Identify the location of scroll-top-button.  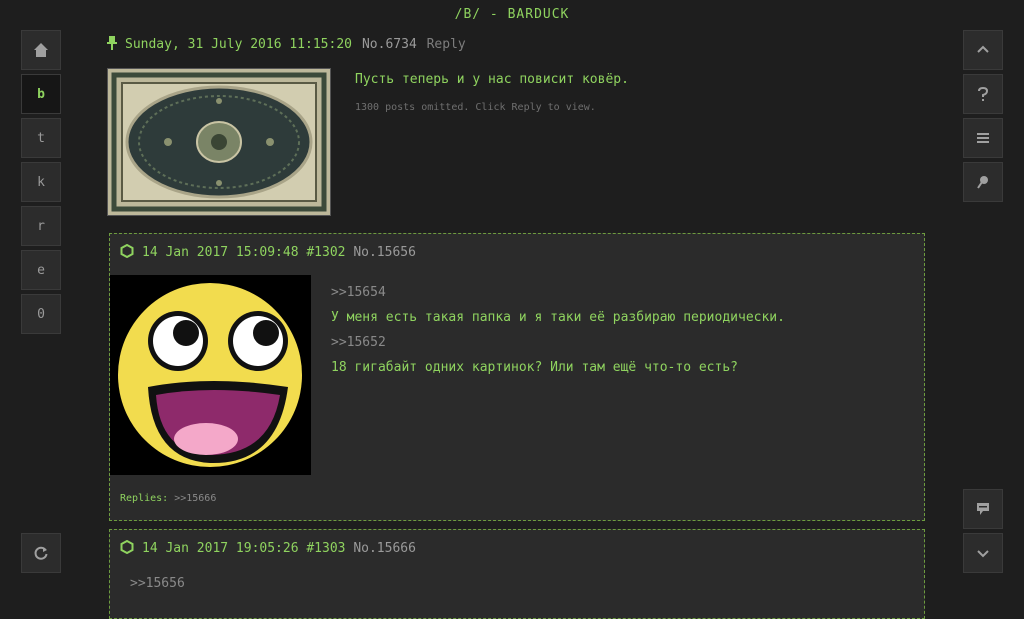
(983, 50).